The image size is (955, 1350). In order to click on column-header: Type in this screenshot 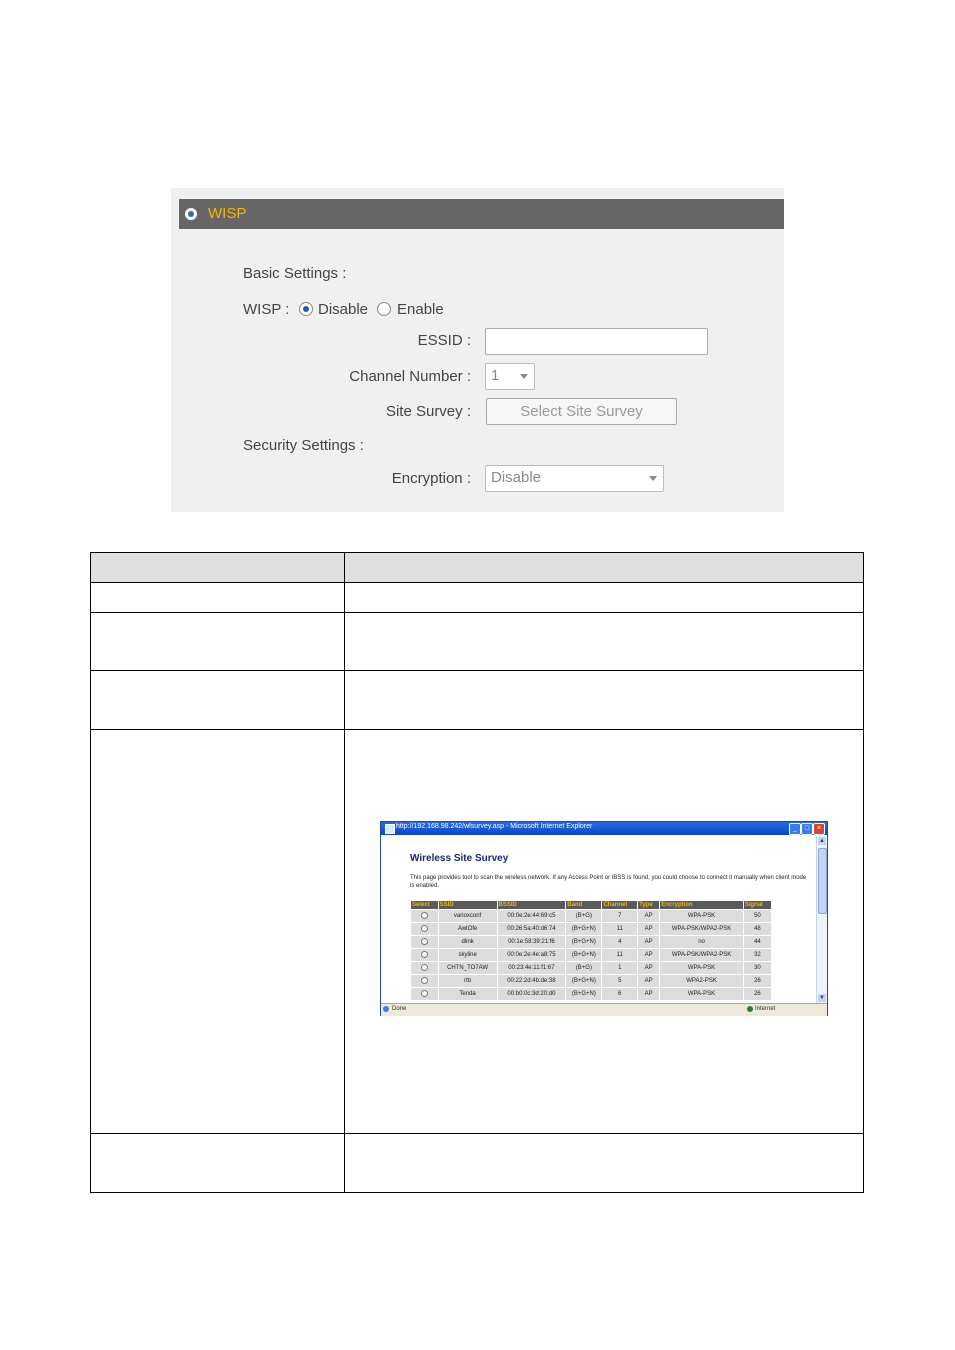, I will do `click(649, 905)`.